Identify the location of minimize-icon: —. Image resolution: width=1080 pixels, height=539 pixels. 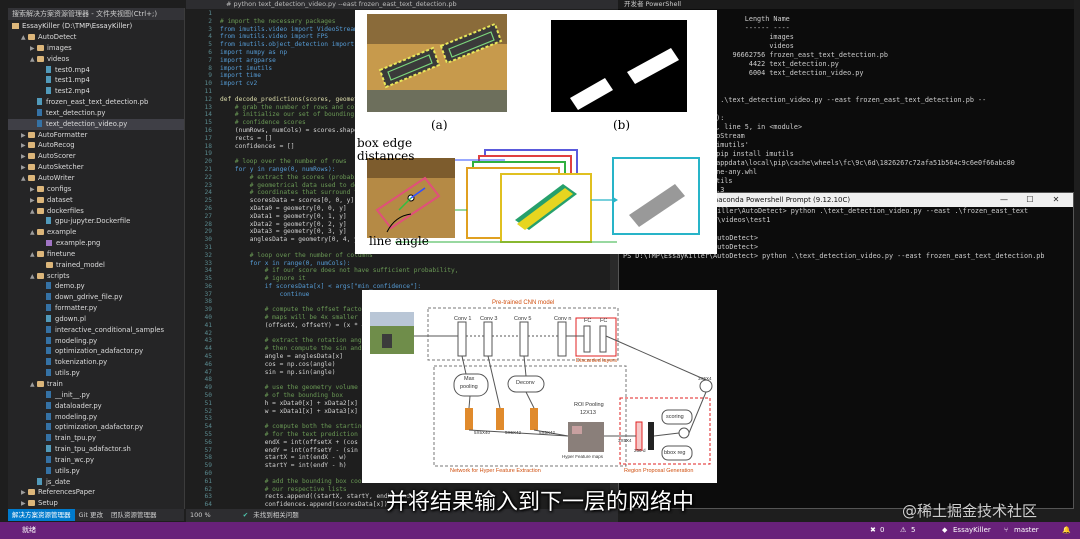
(1004, 200).